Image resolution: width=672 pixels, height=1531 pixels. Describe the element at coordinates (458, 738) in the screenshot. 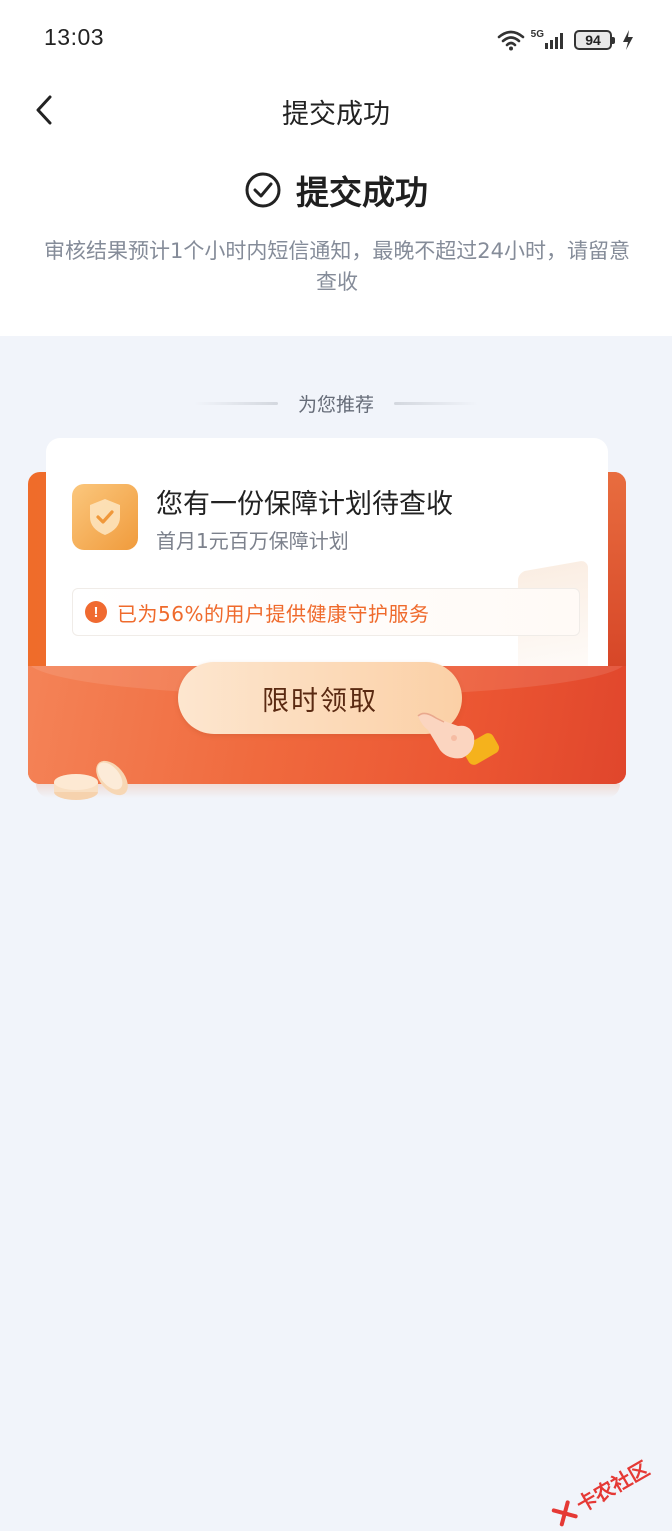

I see `pointing-hand-icon` at that location.